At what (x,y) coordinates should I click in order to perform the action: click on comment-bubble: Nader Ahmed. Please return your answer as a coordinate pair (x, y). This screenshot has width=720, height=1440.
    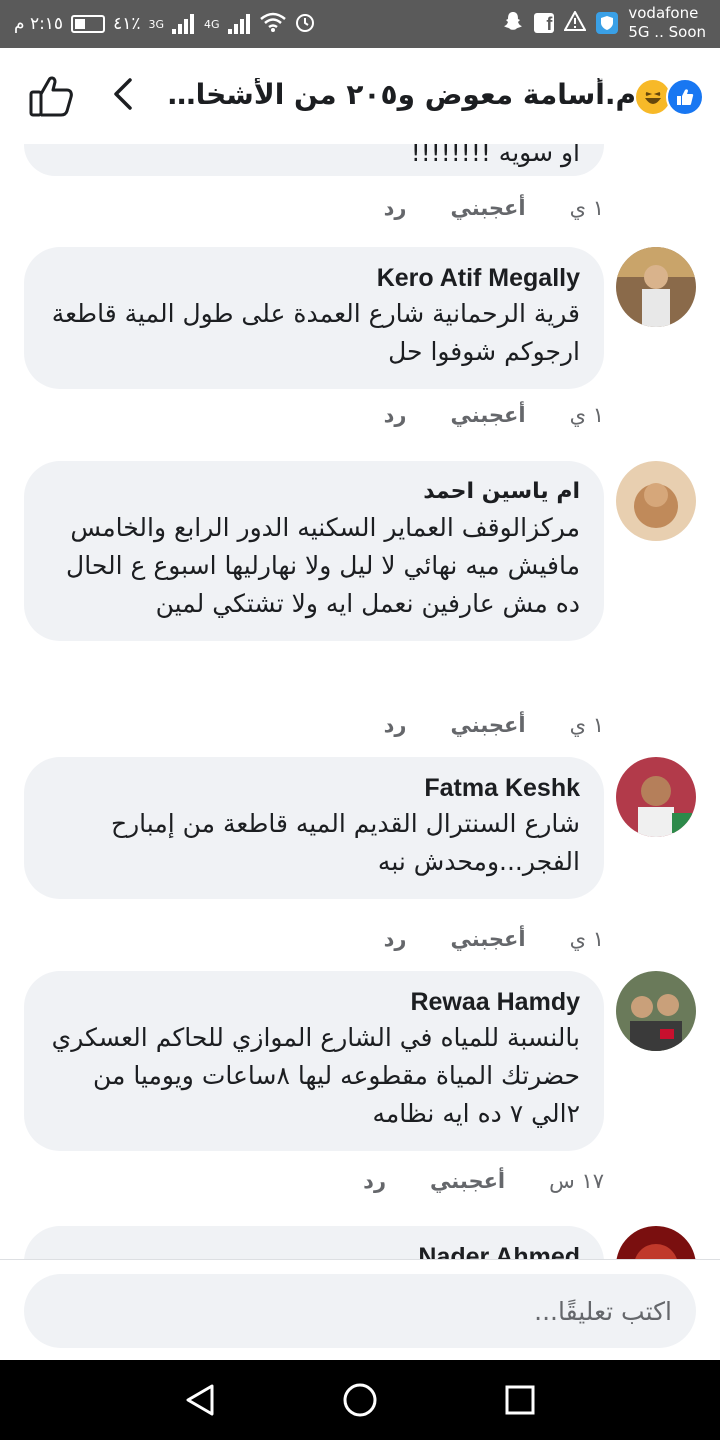
    Looking at the image, I should click on (314, 1242).